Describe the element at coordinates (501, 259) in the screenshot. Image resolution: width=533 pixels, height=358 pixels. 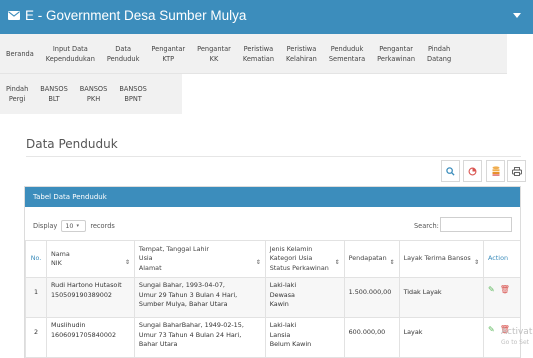
I see `header-action: Action` at that location.